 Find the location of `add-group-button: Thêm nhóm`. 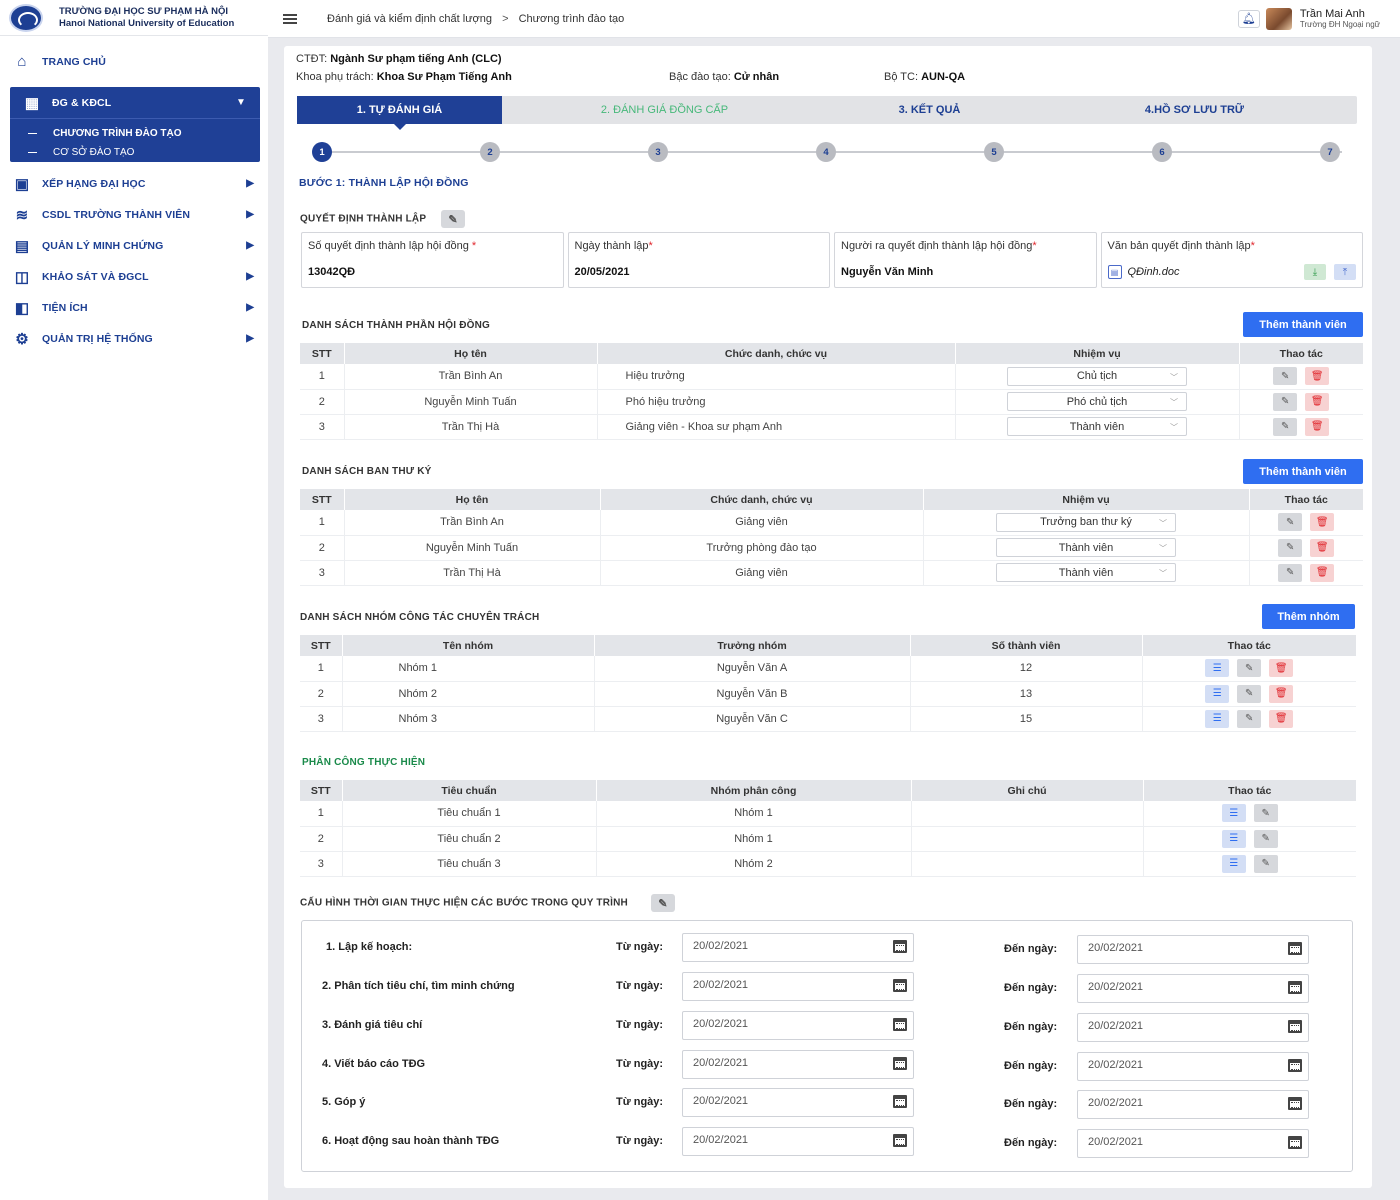

add-group-button: Thêm nhóm is located at coordinates (1308, 616).